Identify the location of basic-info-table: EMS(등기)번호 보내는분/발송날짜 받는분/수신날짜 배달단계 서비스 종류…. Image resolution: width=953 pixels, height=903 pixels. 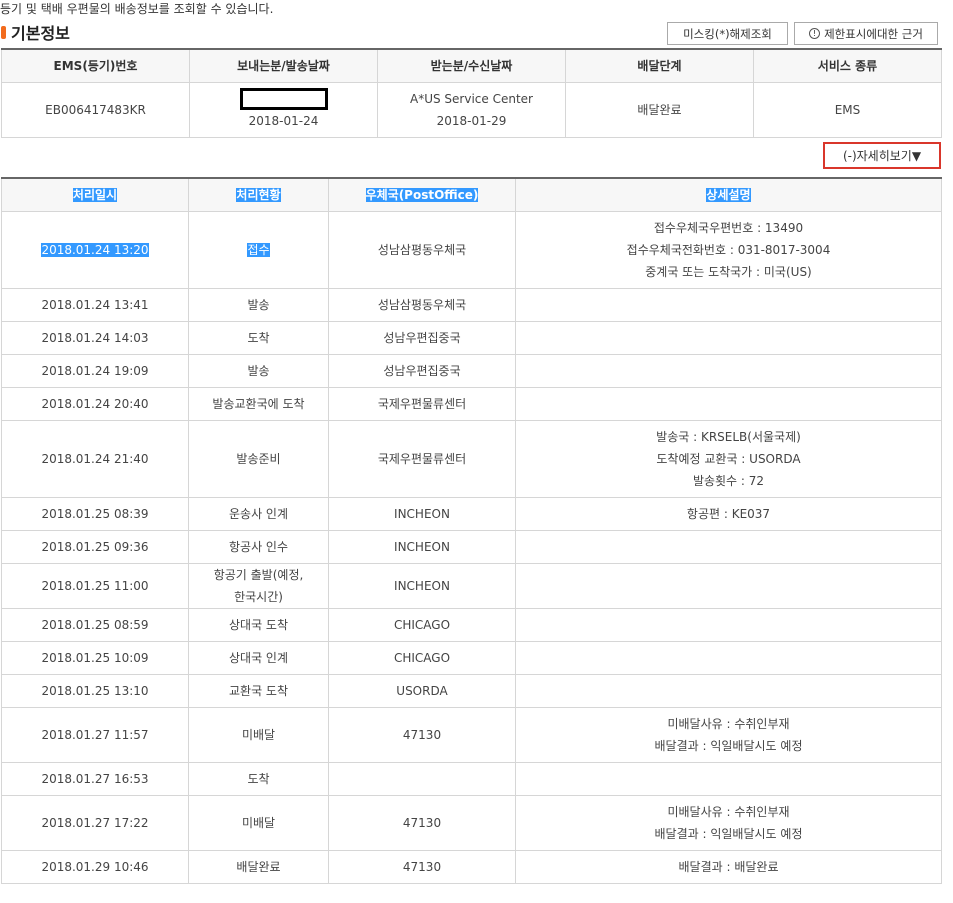
(471, 93).